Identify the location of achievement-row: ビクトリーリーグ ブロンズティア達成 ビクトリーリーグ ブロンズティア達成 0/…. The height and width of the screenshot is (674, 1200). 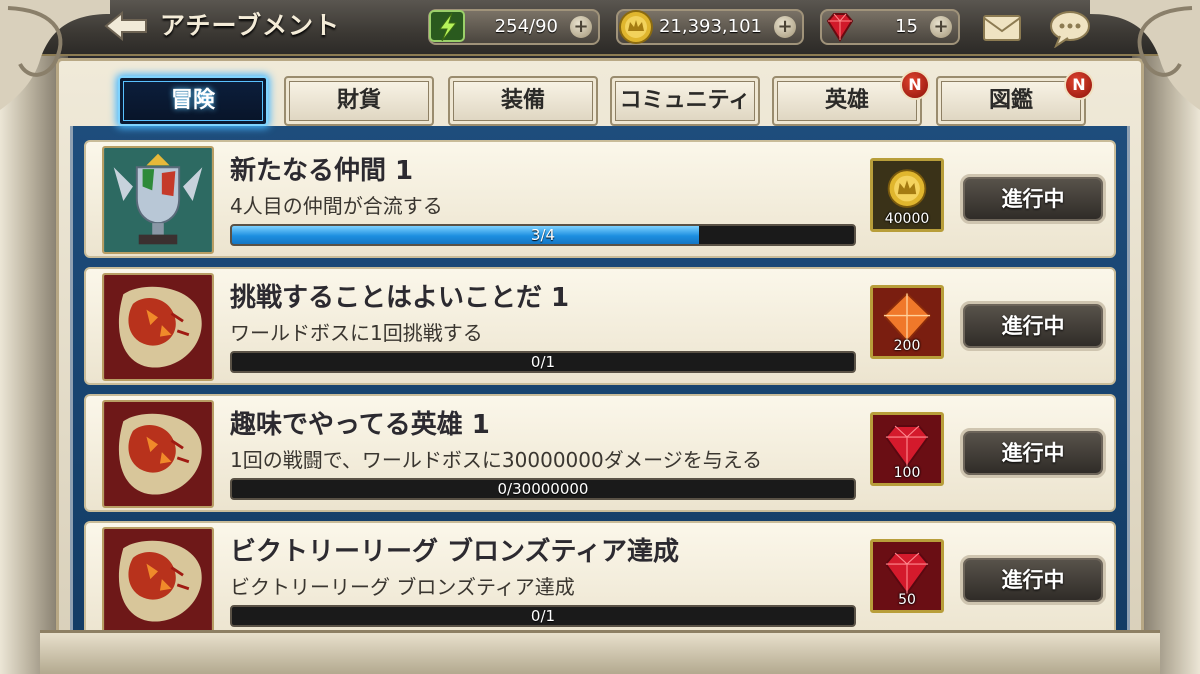
(600, 575).